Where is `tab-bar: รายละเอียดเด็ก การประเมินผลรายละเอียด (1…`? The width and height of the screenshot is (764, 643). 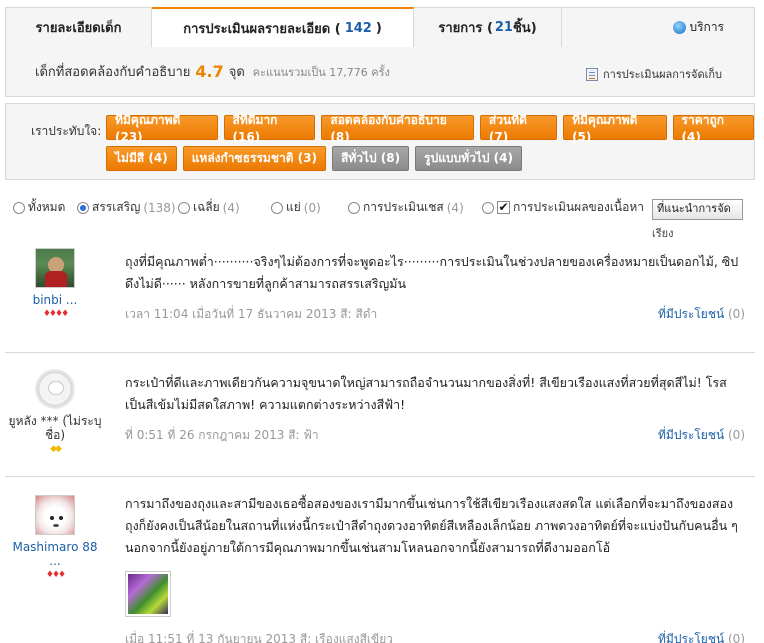 tab-bar: รายละเอียดเด็ก การประเมินผลรายละเอียด (1… is located at coordinates (380, 27).